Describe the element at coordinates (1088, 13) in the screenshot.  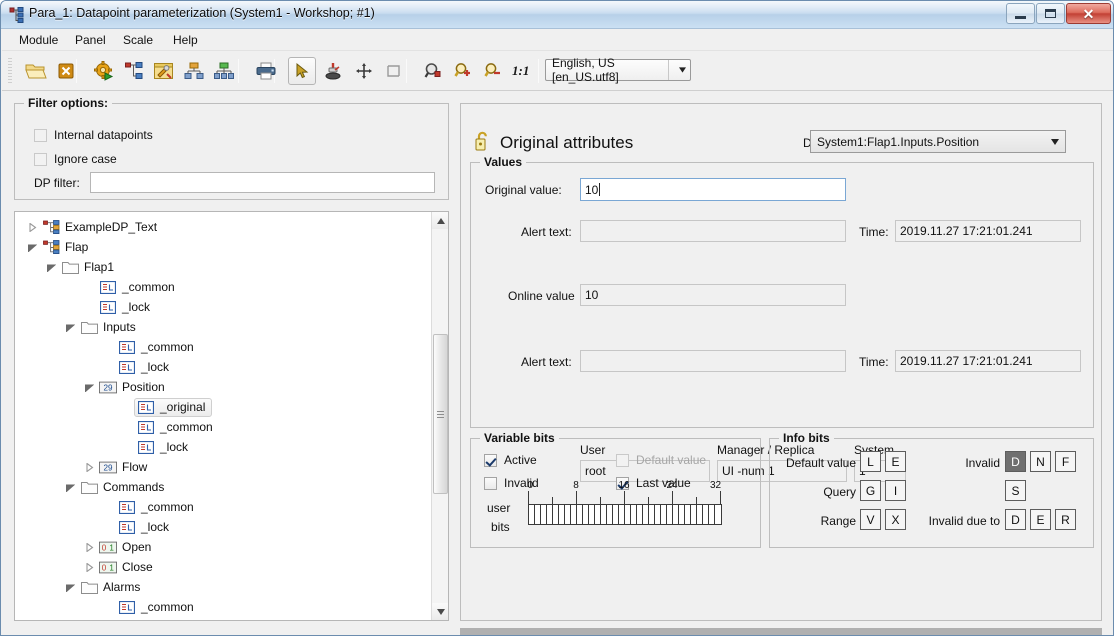
I see `close-button: ✕` at that location.